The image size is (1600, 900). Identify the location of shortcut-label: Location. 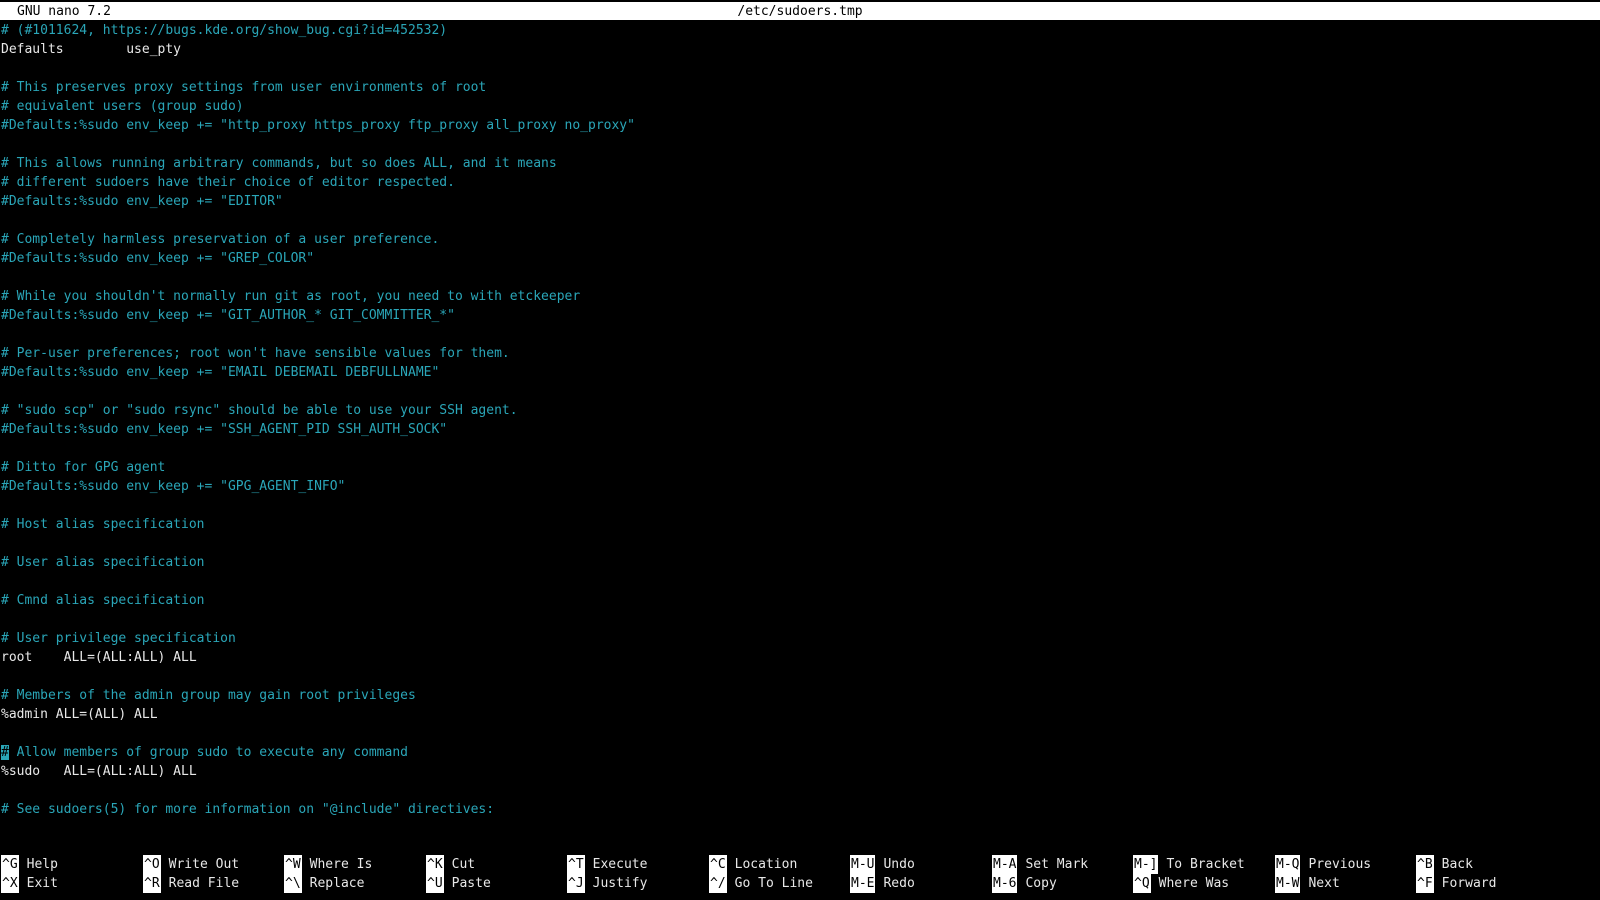
(766, 864).